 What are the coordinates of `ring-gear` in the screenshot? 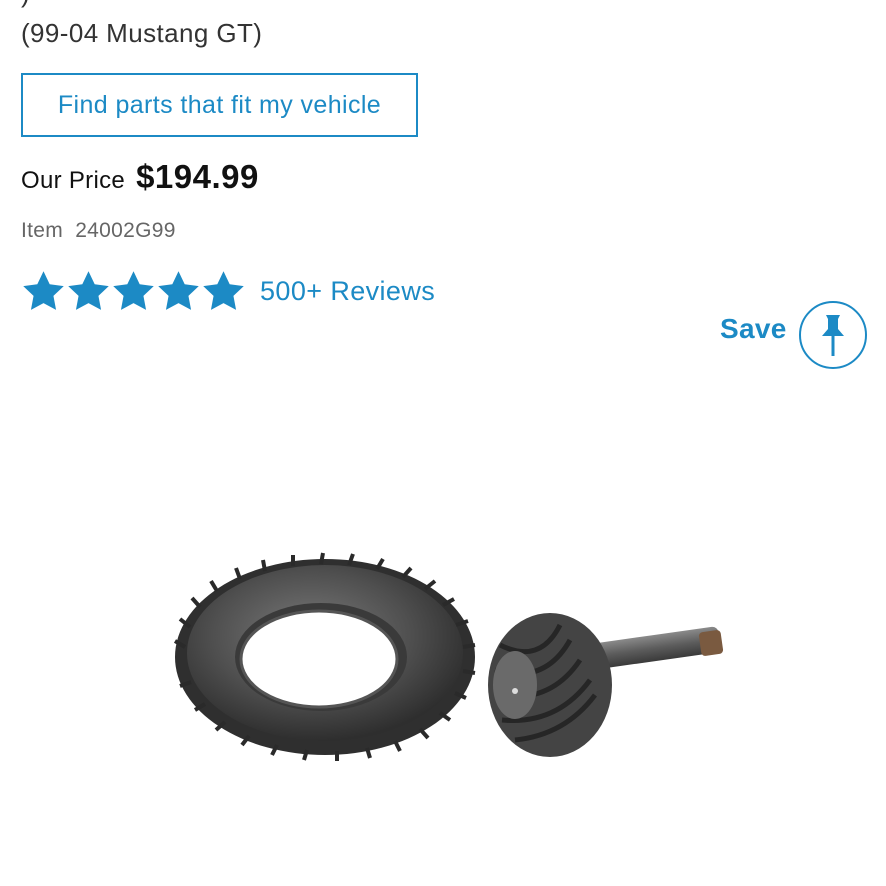 It's located at (324, 656).